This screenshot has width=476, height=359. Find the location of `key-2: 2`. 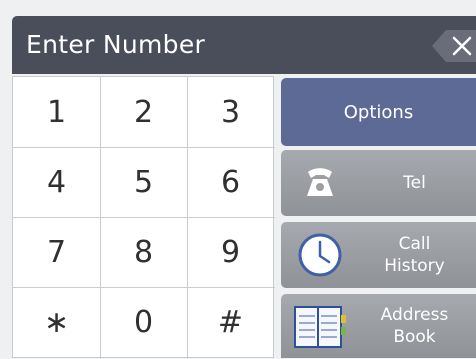

key-2: 2 is located at coordinates (143, 112).